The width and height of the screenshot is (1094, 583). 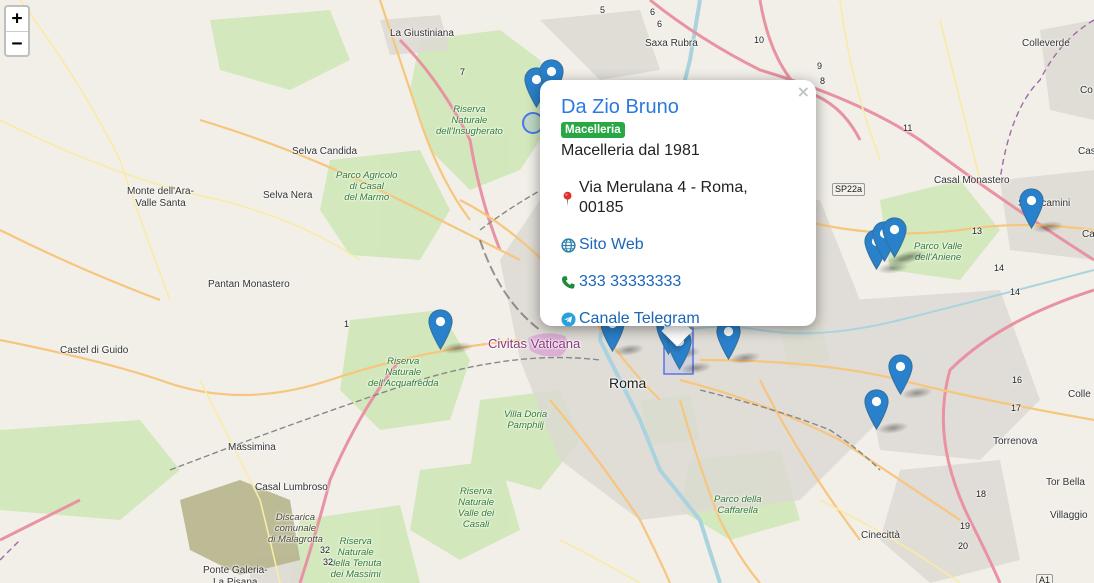 I want to click on road-number: 10, so click(x=759, y=40).